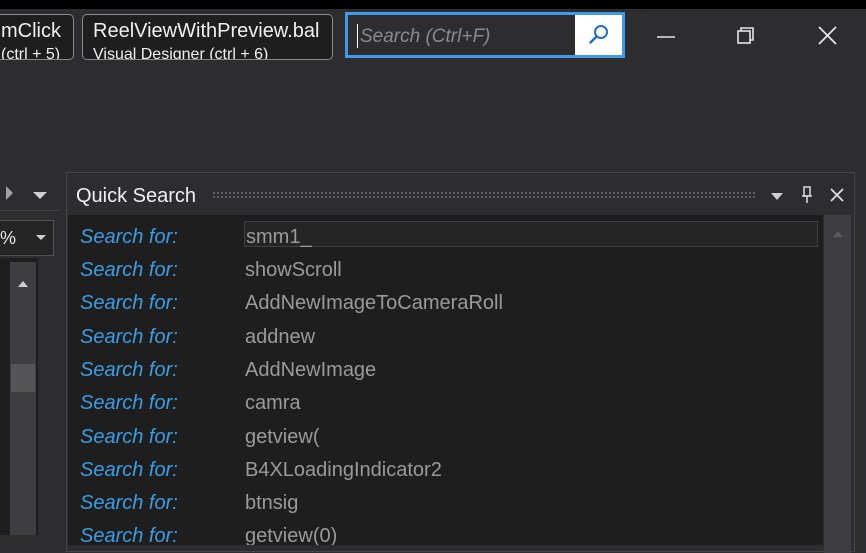 This screenshot has height=553, width=866. Describe the element at coordinates (293, 270) in the screenshot. I see `search-term: showScroll` at that location.